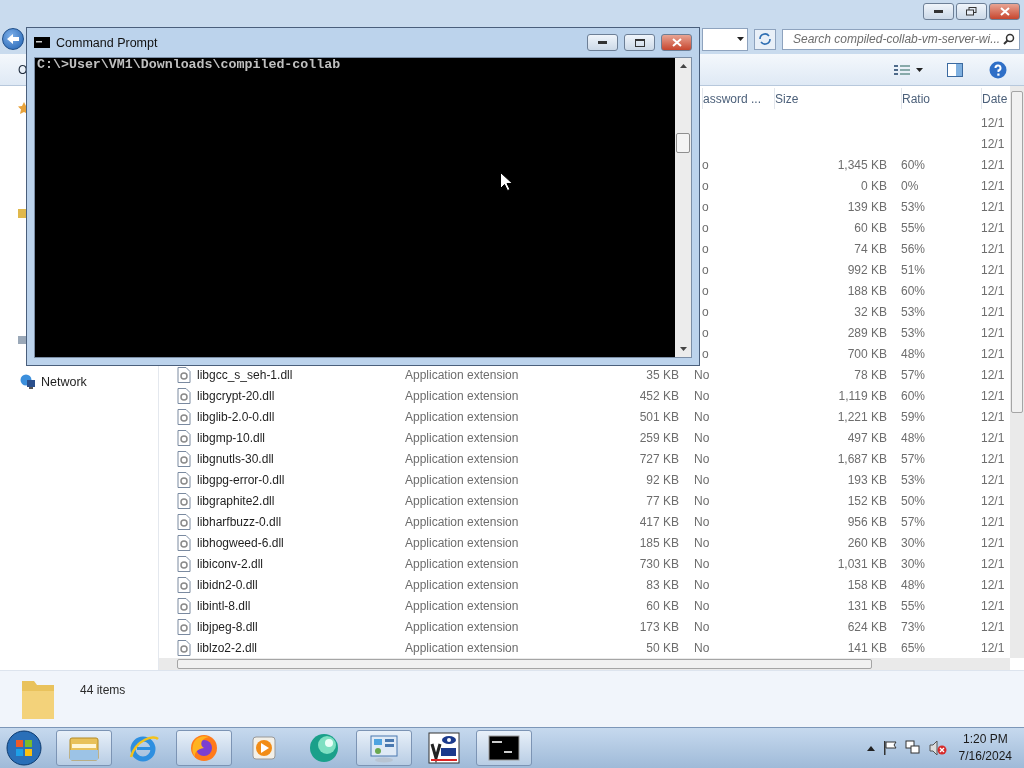 The height and width of the screenshot is (768, 1024). I want to click on window-title: Command Prompt, so click(107, 42).